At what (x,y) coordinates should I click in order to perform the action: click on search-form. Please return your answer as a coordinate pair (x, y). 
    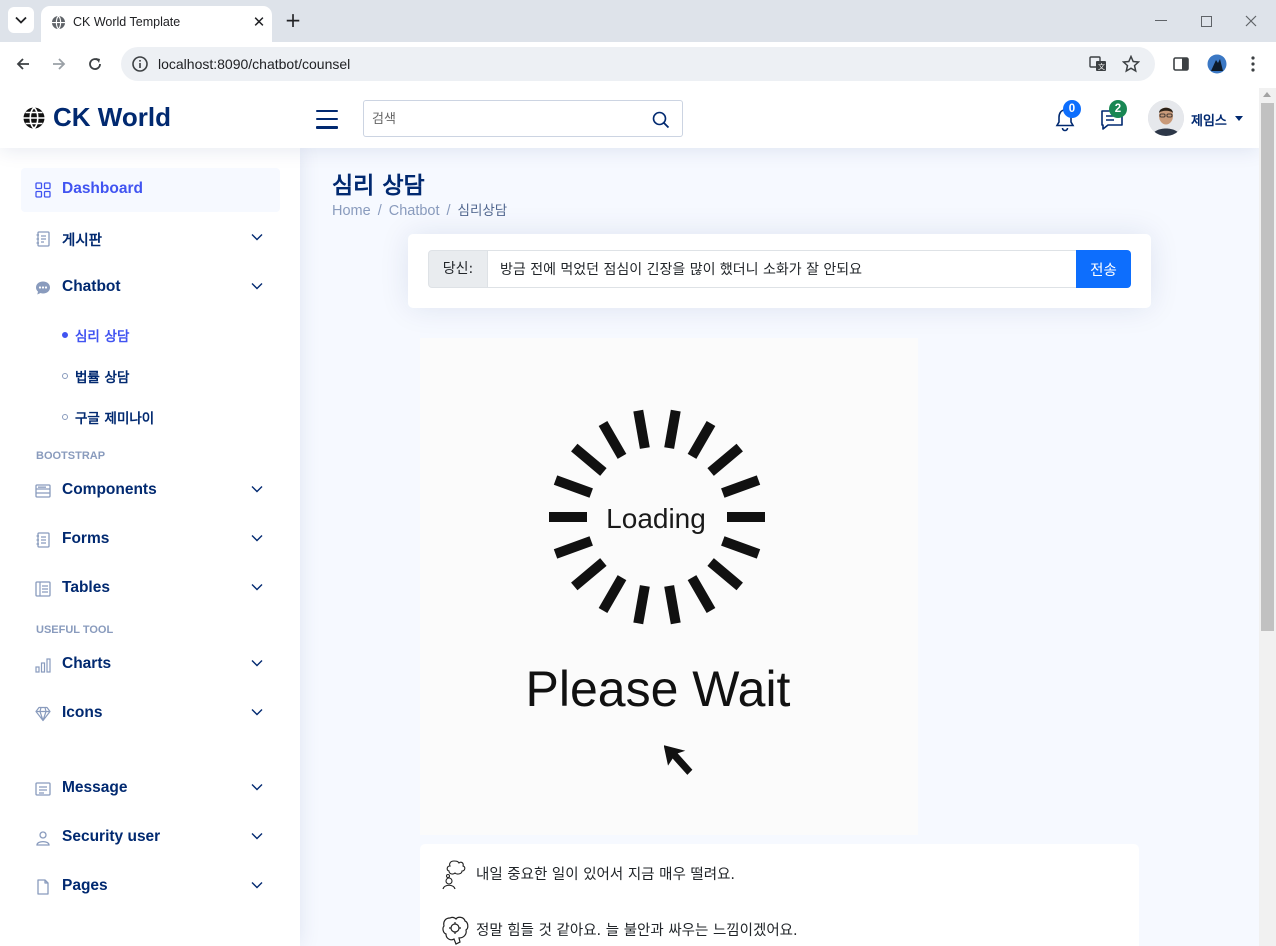
    Looking at the image, I should click on (523, 118).